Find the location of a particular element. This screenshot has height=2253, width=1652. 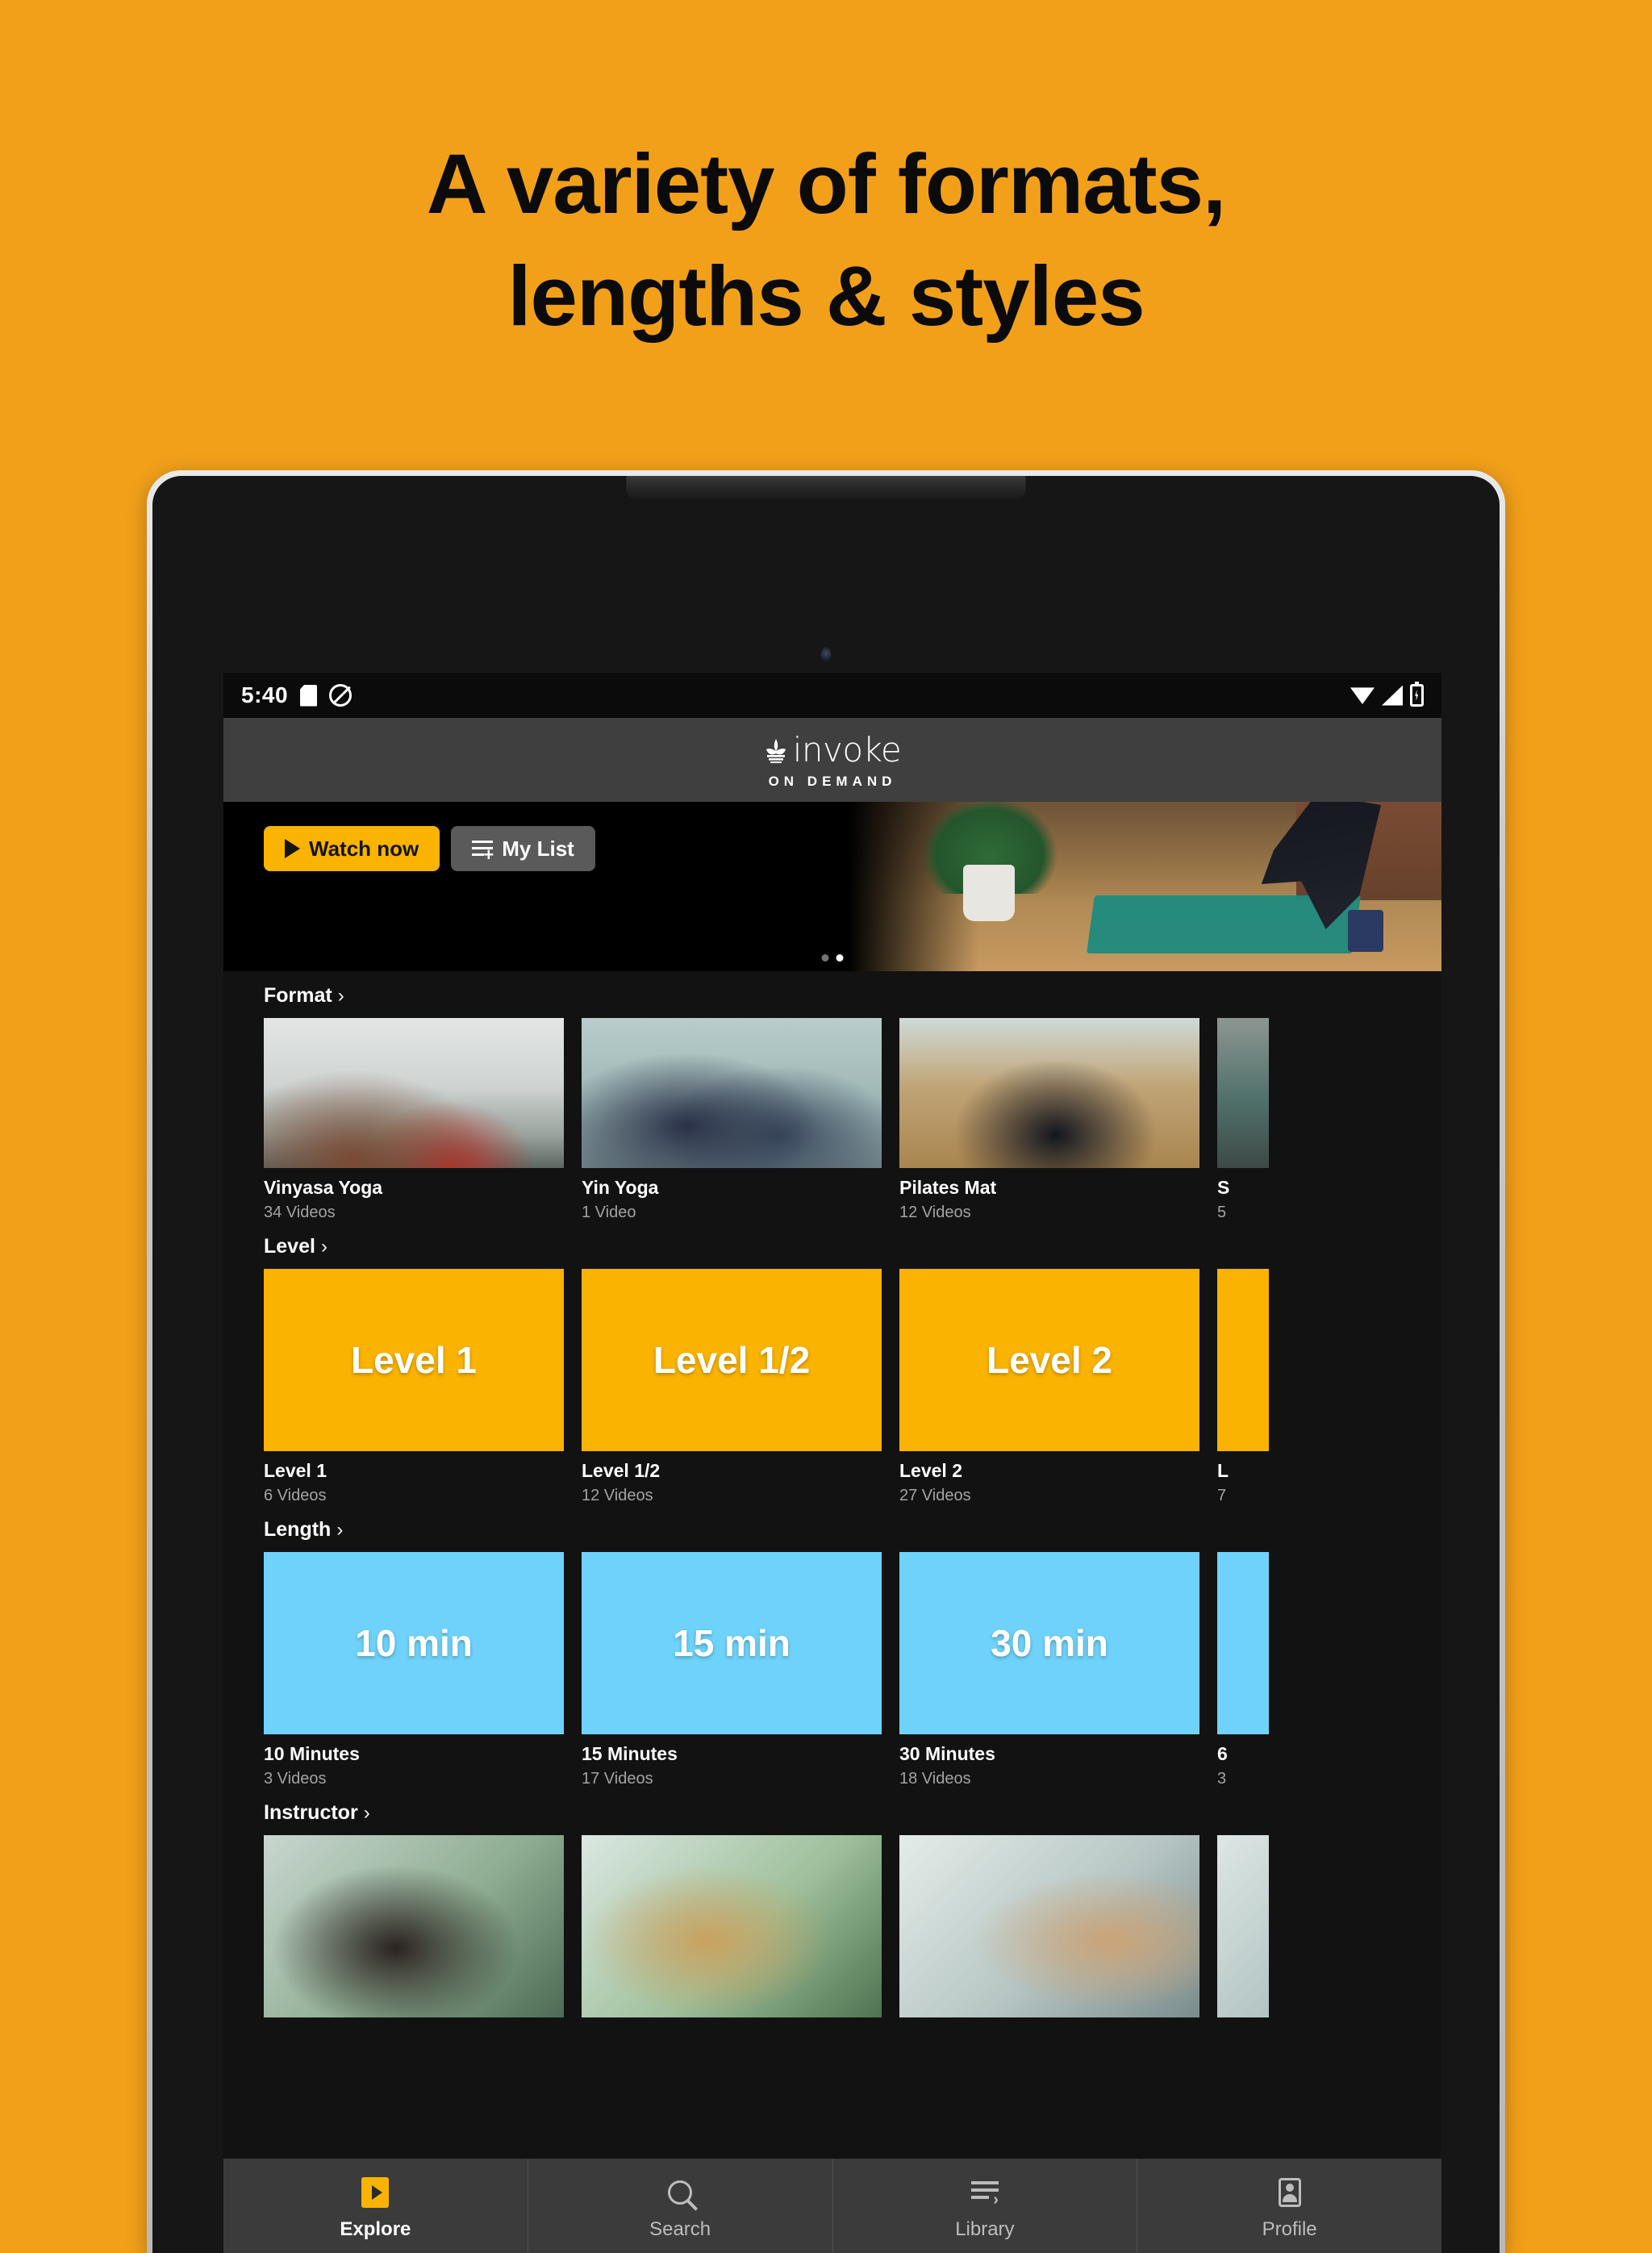

card-item-partial: S 5 is located at coordinates (1243, 1120).